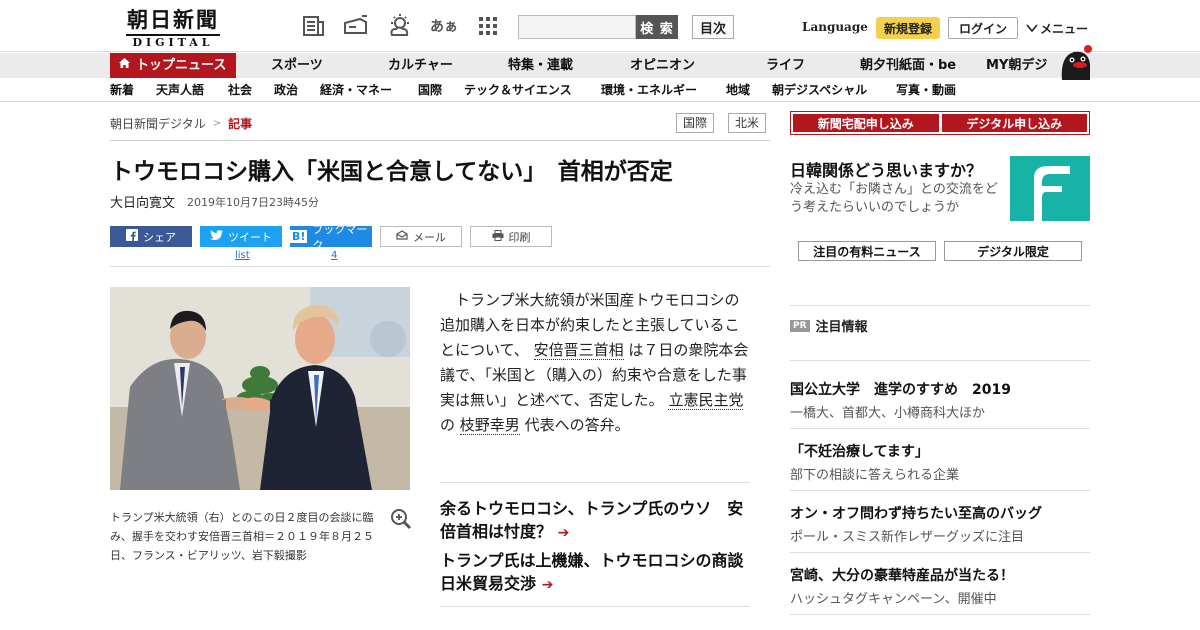 The height and width of the screenshot is (630, 1200). What do you see at coordinates (886, 169) in the screenshot?
I see `survey-title: 日韓関係どう思いますか？` at bounding box center [886, 169].